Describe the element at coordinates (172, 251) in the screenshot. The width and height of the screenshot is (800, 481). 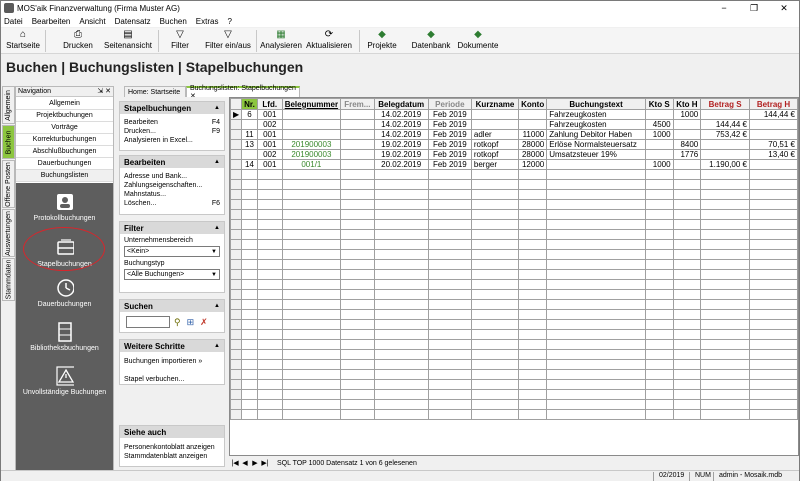
I see `unternehmensbereich-select: <Kein> ▼` at that location.